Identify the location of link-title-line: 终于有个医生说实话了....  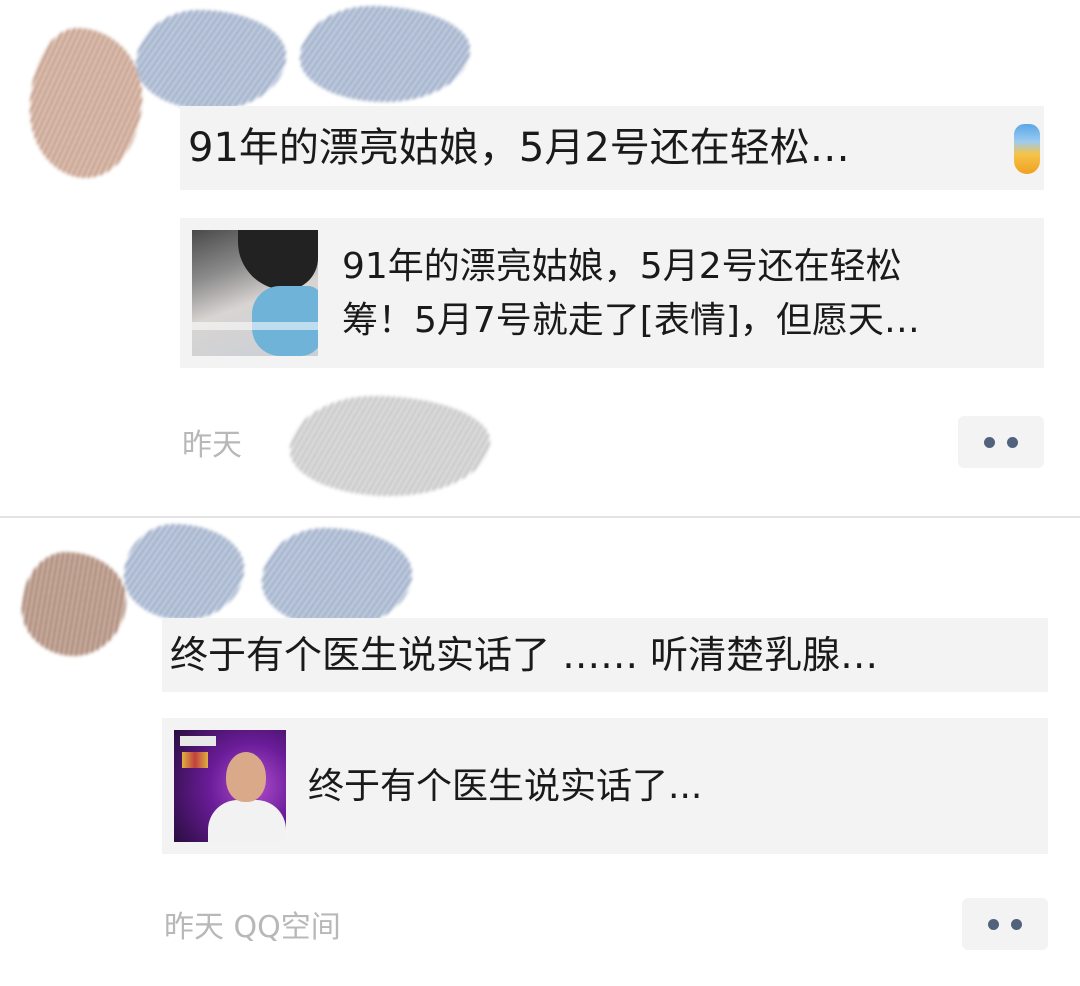
(505, 786).